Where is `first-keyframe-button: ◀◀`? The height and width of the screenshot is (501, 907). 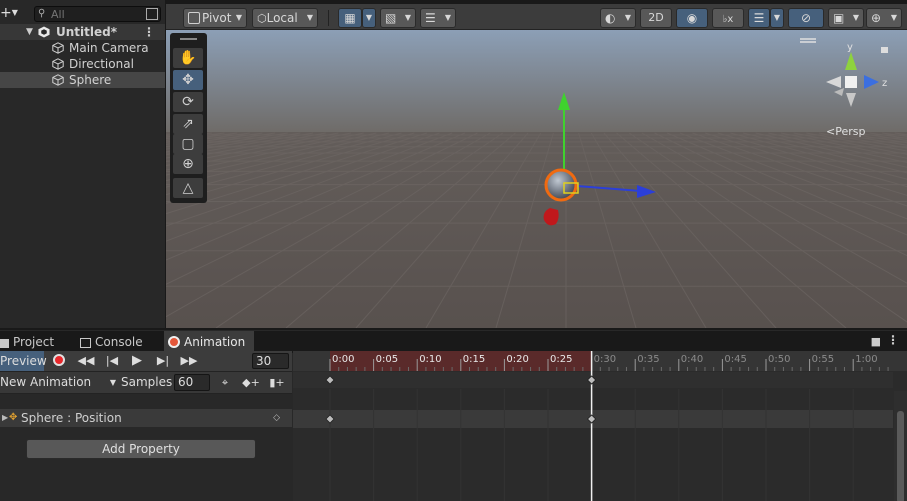
first-keyframe-button: ◀◀ is located at coordinates (86, 361).